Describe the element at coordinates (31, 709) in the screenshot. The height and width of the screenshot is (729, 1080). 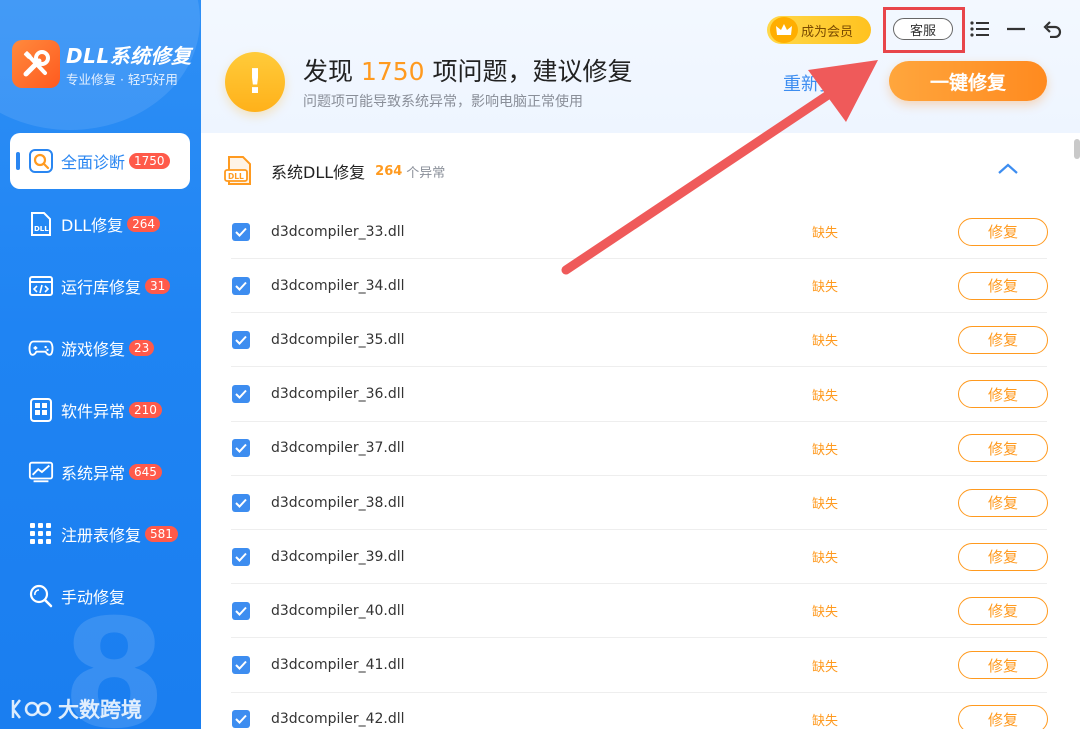
I see `watermark-logo-icon` at that location.